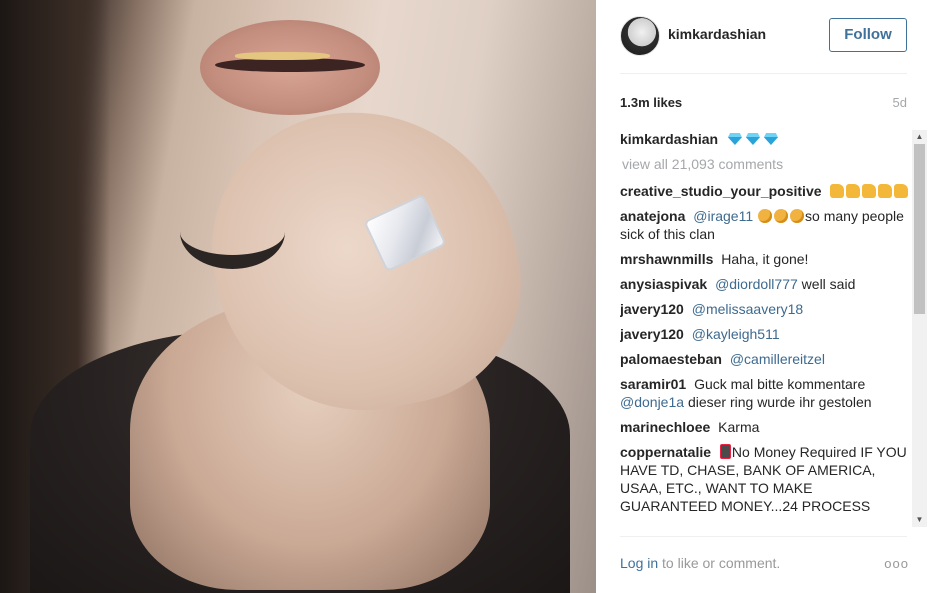 The width and height of the screenshot is (931, 593). Describe the element at coordinates (717, 34) in the screenshot. I see `header-username: kimkardashian` at that location.